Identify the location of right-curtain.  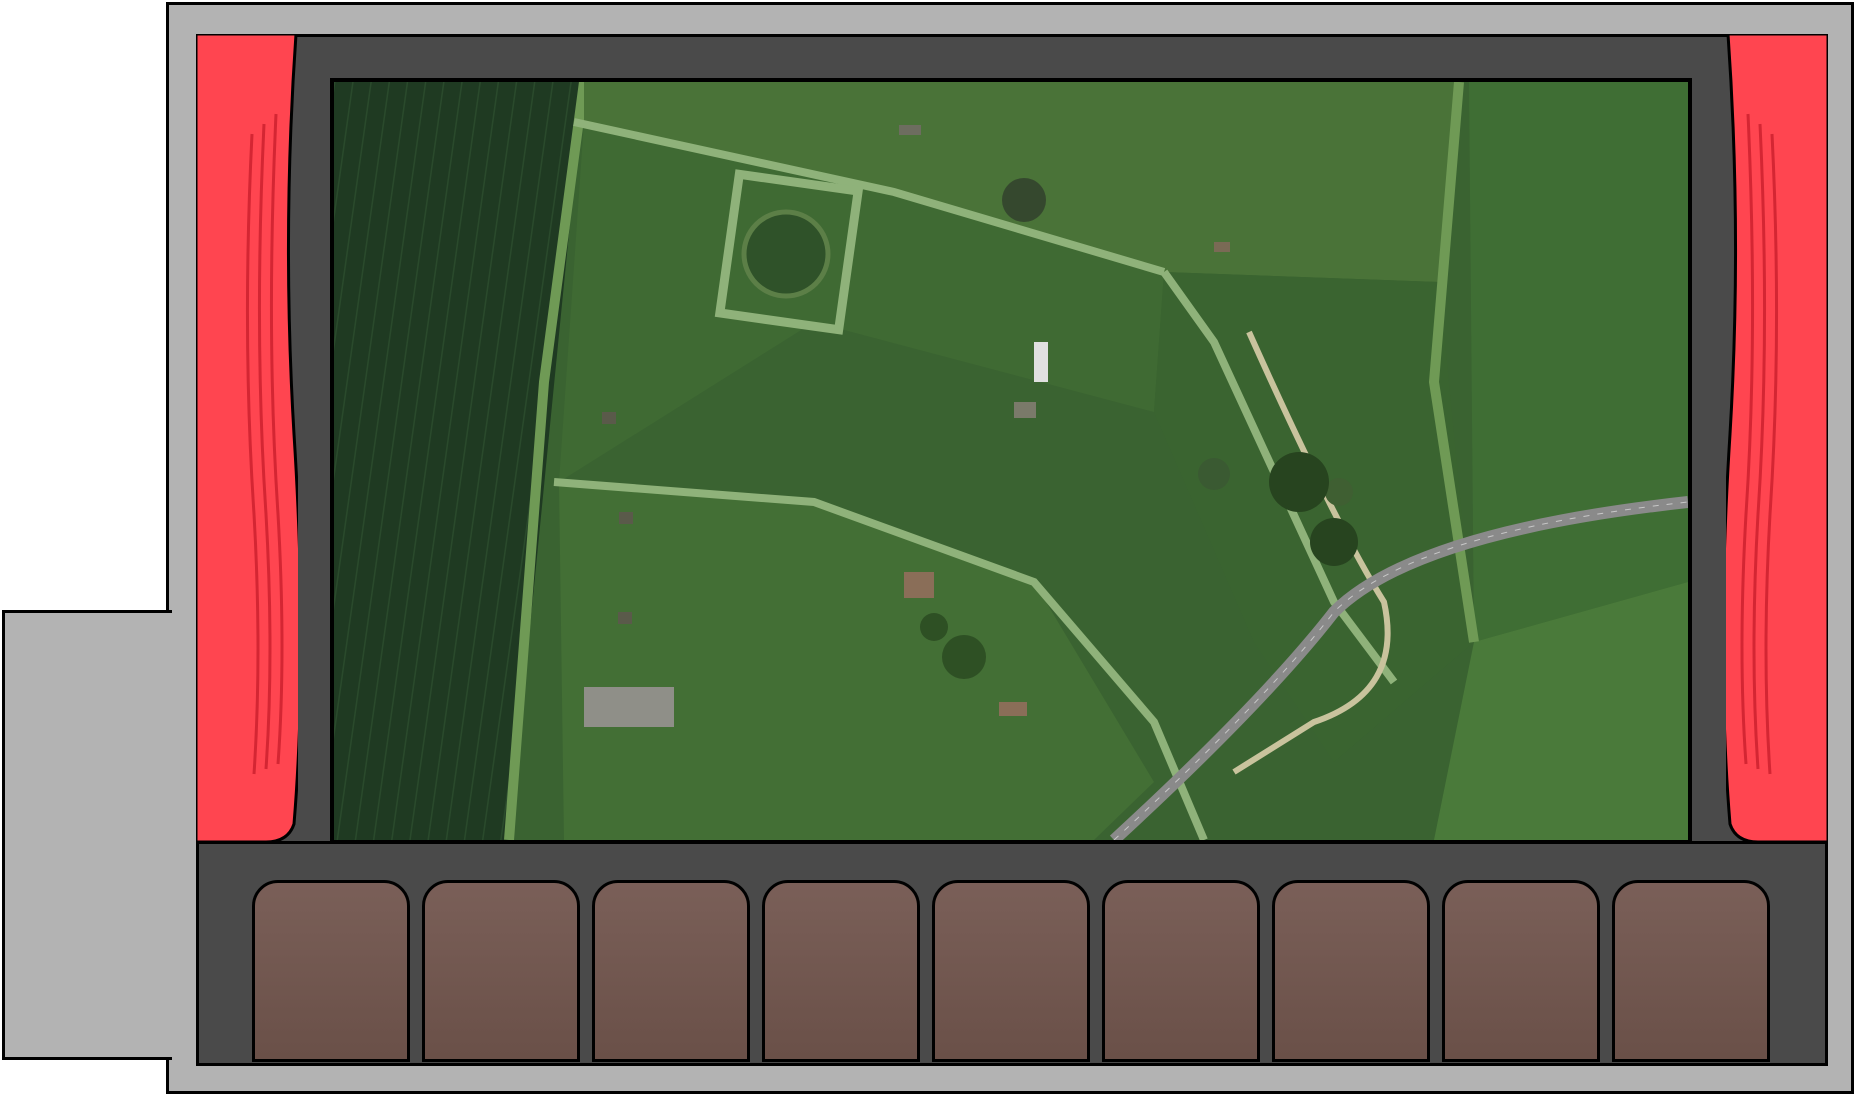
(1777, 438).